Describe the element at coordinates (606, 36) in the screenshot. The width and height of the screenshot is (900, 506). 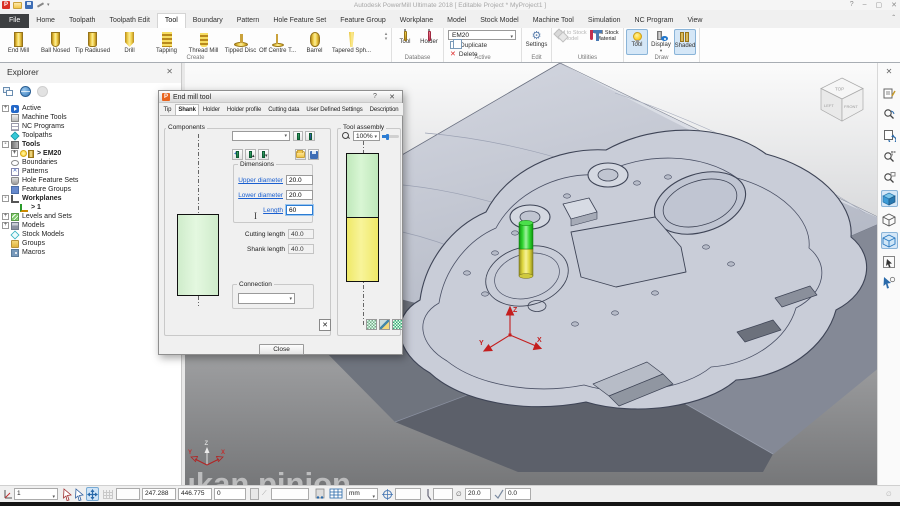
I see `tool-stock-material-button: Tool Stock Material` at that location.